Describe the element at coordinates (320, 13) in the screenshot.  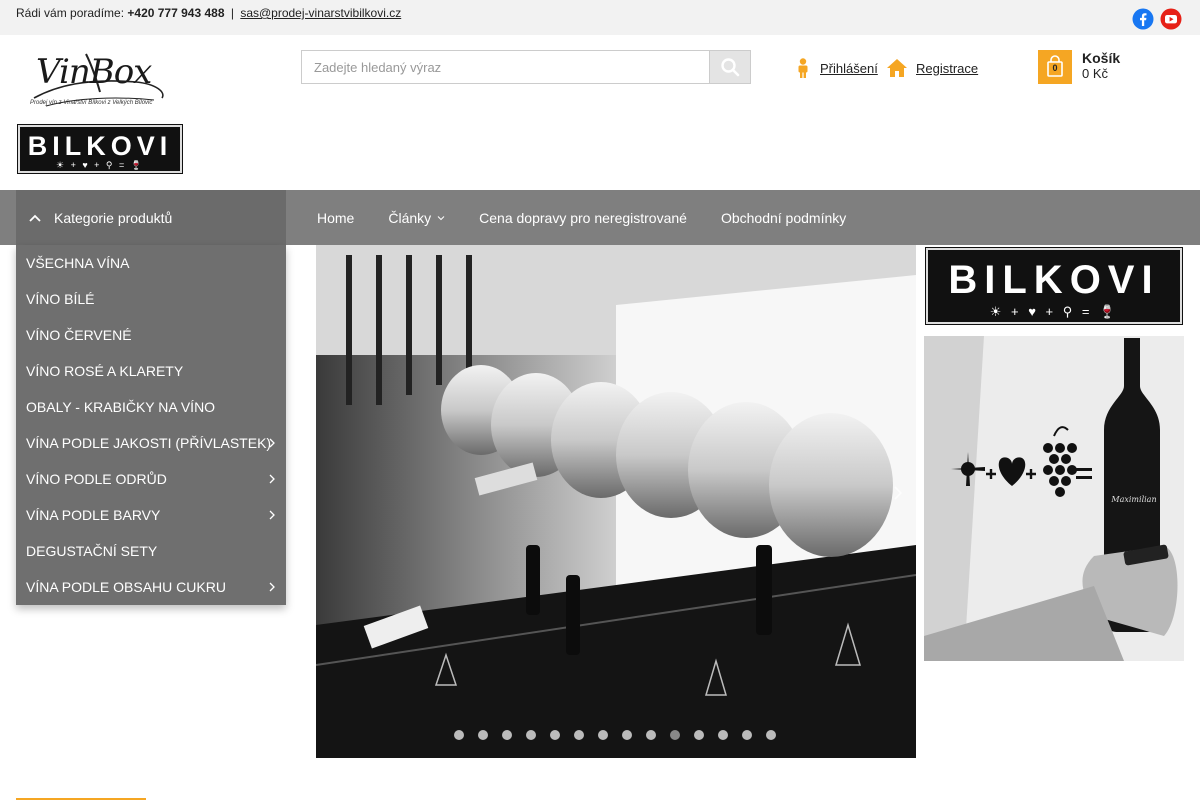
I see `contact-email-link: sas@prodej-vinarstvibilkovi.cz` at that location.